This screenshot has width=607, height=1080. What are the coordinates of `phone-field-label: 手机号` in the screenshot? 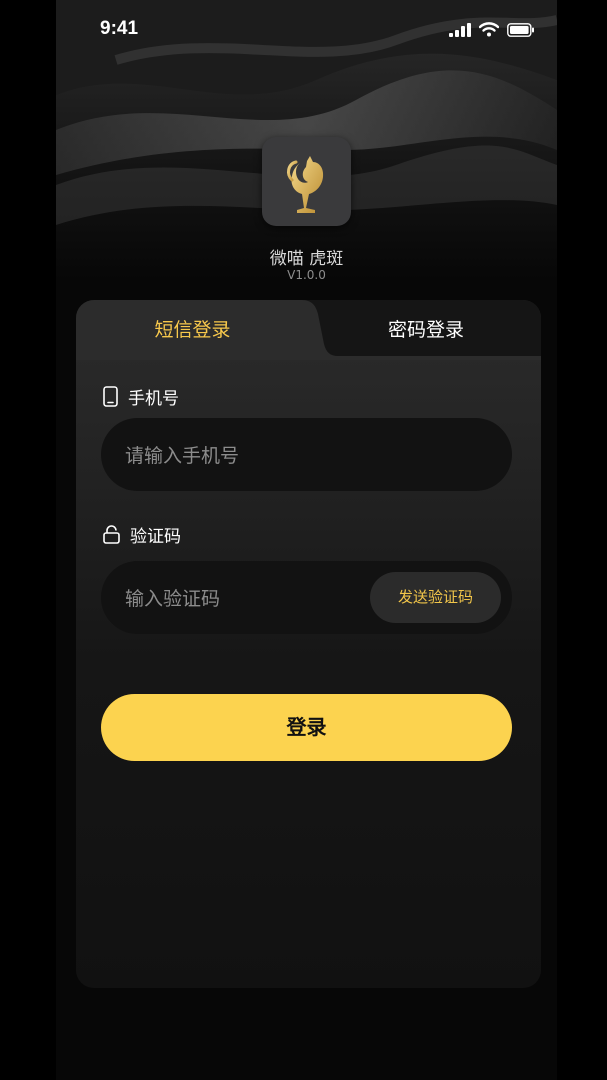 It's located at (141, 396).